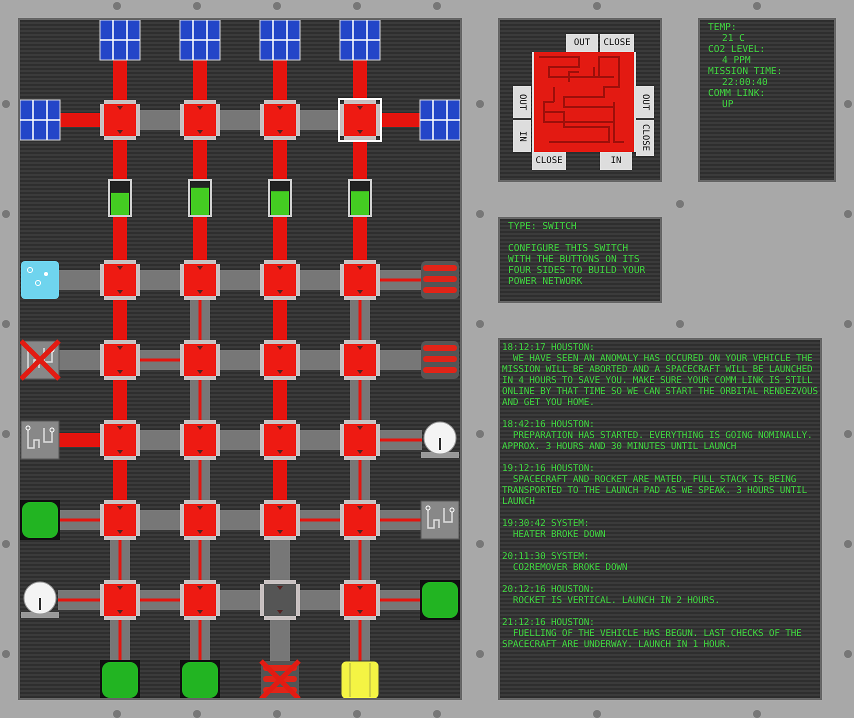 The image size is (854, 718). I want to click on status-label: COMM LINK:, so click(737, 93).